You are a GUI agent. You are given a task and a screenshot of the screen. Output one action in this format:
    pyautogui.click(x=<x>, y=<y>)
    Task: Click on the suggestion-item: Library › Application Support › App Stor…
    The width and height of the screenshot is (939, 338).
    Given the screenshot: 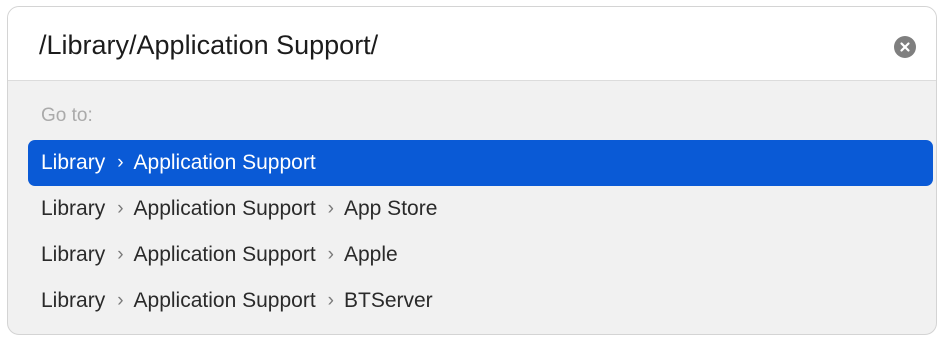 What is the action you would take?
    pyautogui.click(x=480, y=209)
    